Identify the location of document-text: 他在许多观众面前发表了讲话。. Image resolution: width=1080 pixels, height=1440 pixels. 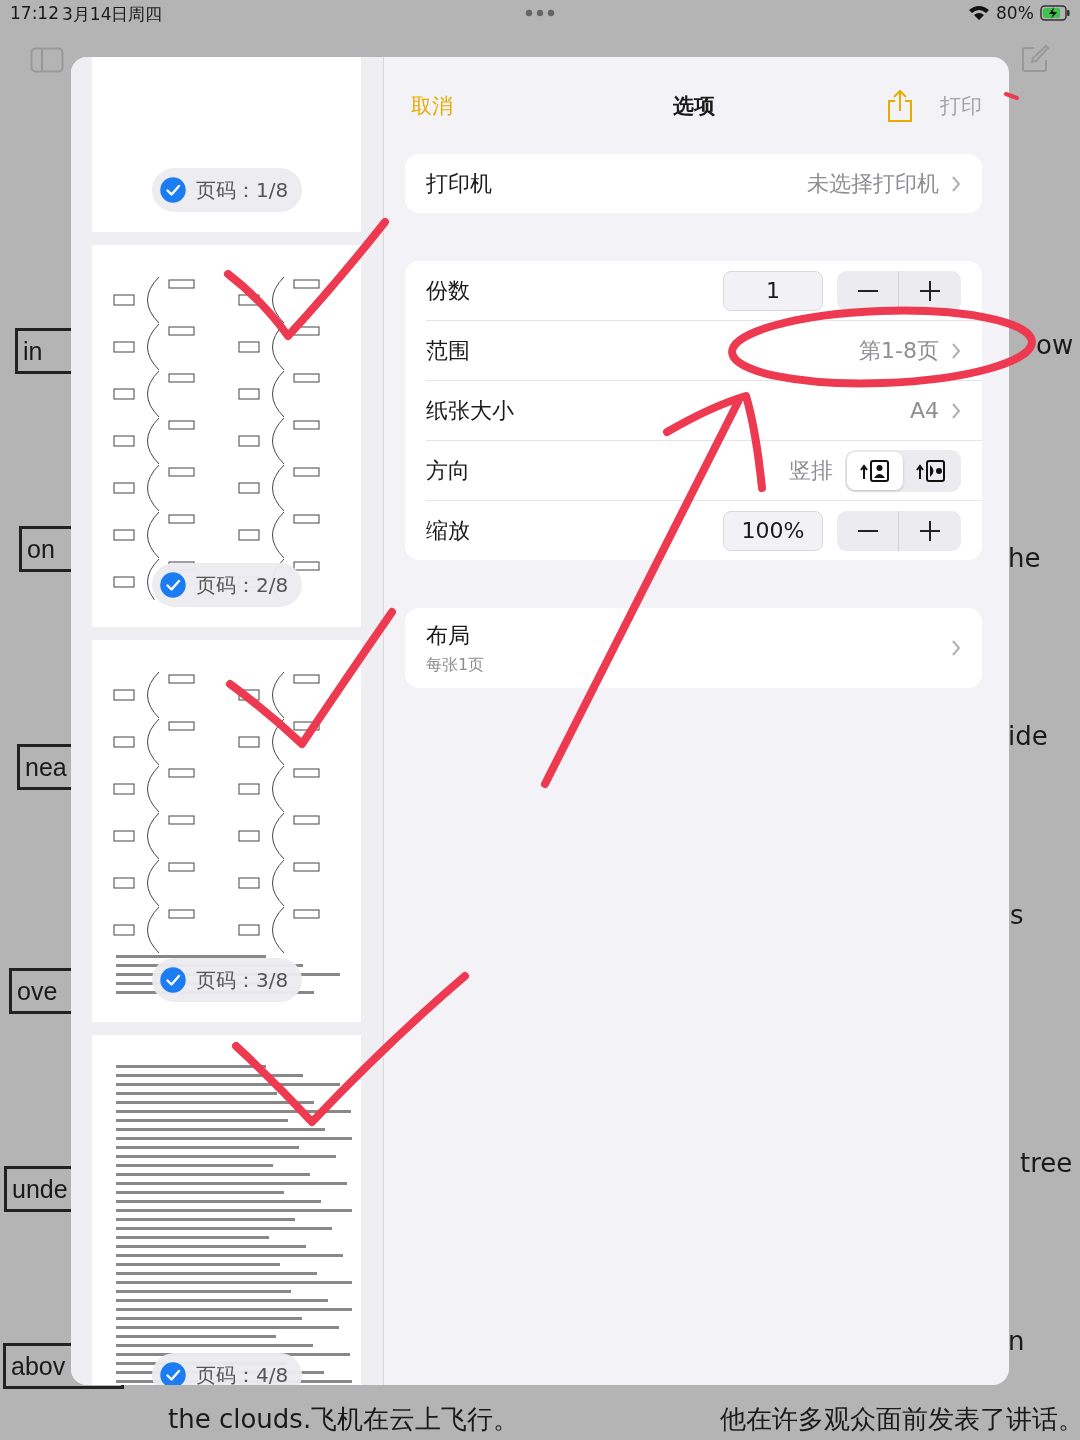
(900, 1419).